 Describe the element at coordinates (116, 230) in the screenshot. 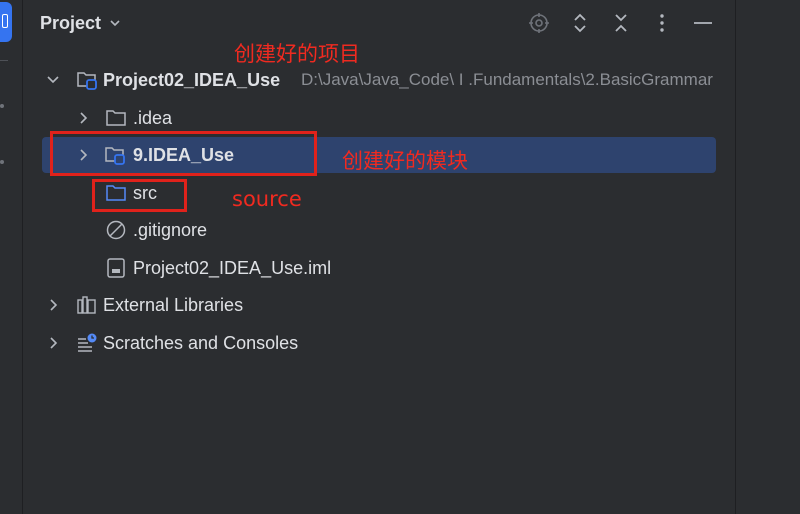

I see `ignored-file-icon` at that location.